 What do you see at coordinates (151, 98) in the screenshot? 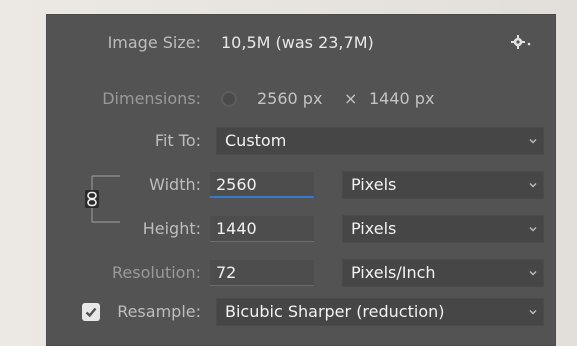
I see `dimensions-label: Dimensions:` at bounding box center [151, 98].